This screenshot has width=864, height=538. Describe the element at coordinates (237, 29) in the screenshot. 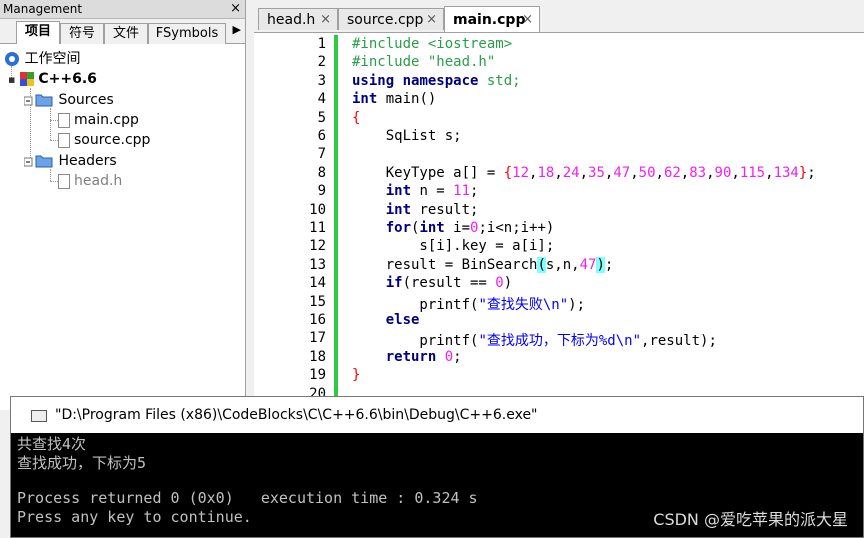

I see `scroll-right-icon: ▶` at that location.